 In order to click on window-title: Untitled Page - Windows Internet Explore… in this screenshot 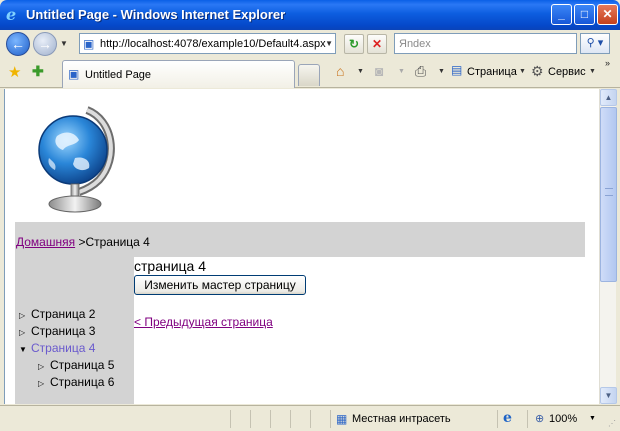, I will do `click(156, 14)`.